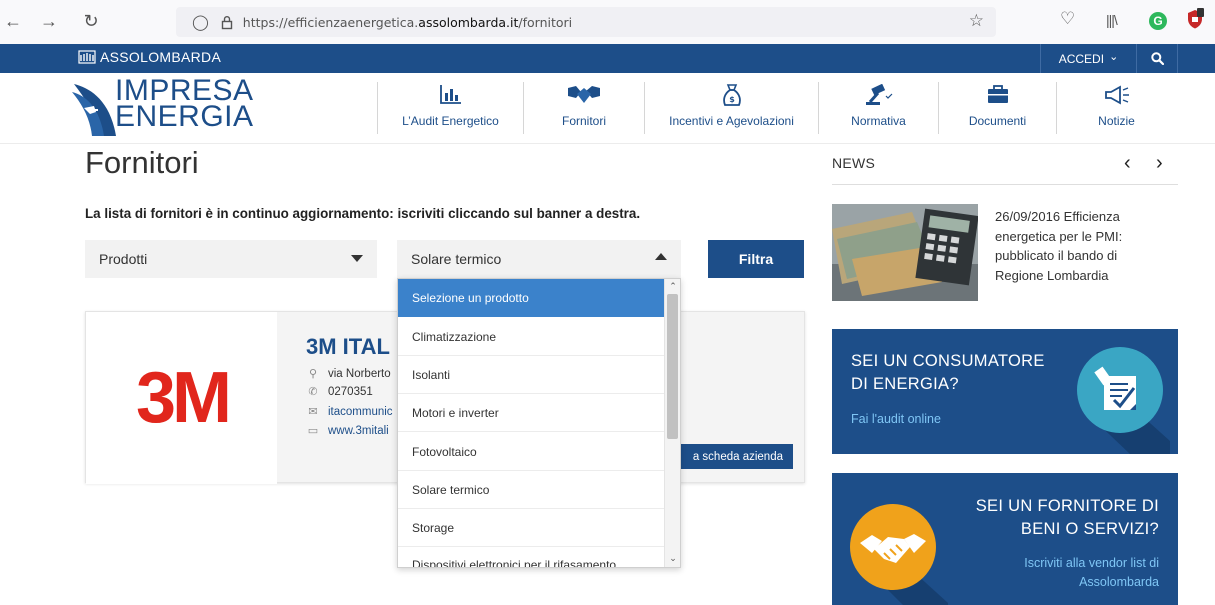 The width and height of the screenshot is (1215, 605). Describe the element at coordinates (531, 375) in the screenshot. I see `dropdown-option: Isolanti` at that location.